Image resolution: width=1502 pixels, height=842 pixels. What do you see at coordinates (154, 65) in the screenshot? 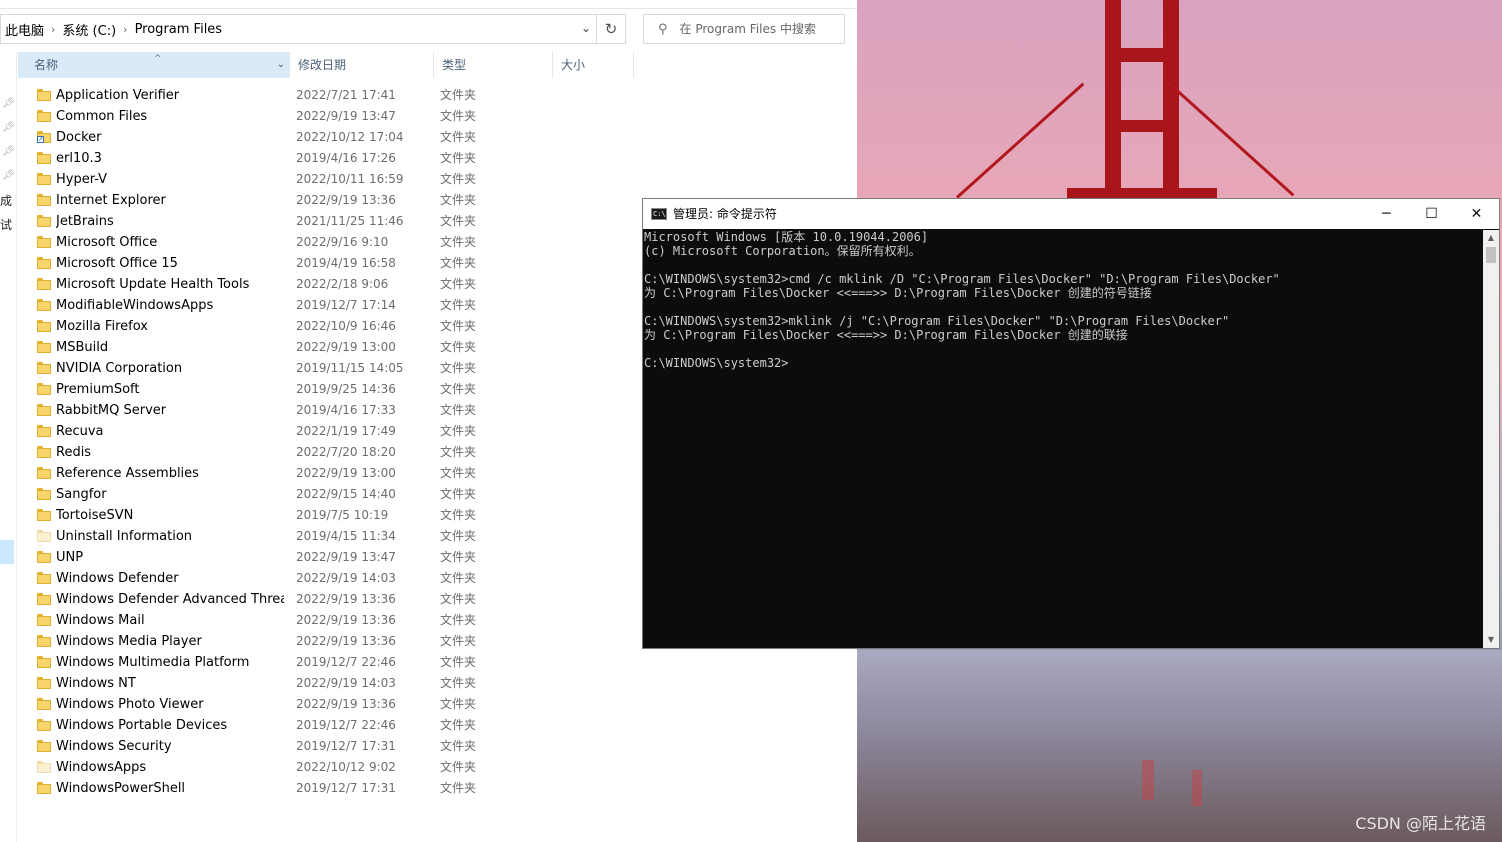
I see `column-header-name: ^ 名称 ⌄` at bounding box center [154, 65].